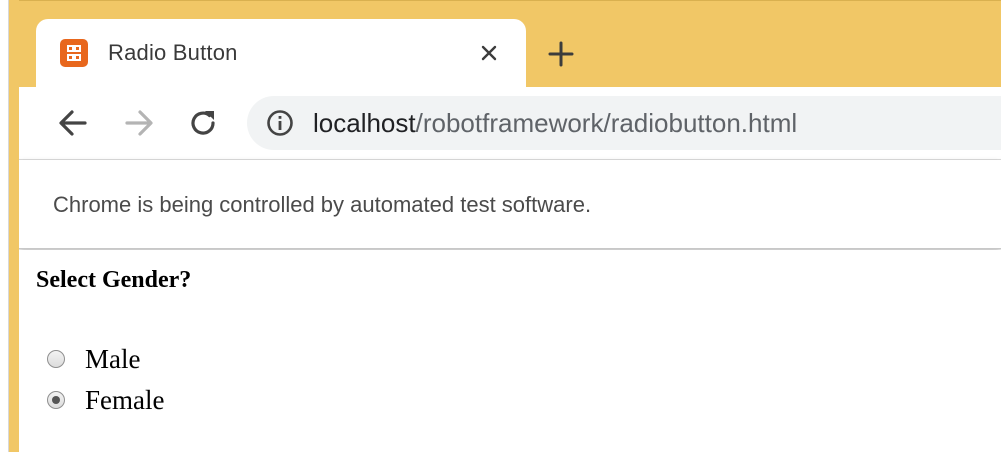  I want to click on radio-label-female: Female, so click(124, 400).